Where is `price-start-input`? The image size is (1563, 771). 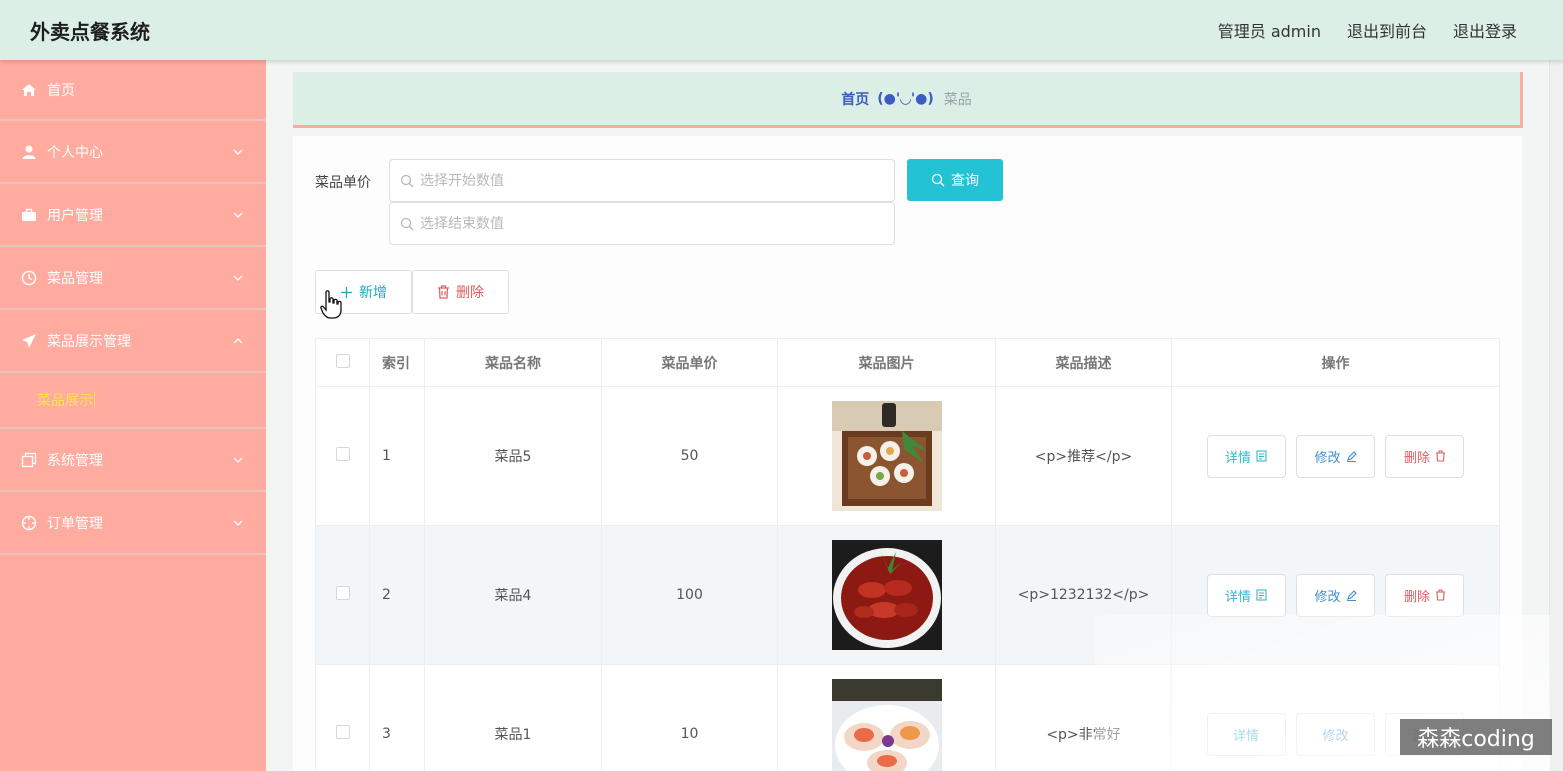 price-start-input is located at coordinates (657, 180).